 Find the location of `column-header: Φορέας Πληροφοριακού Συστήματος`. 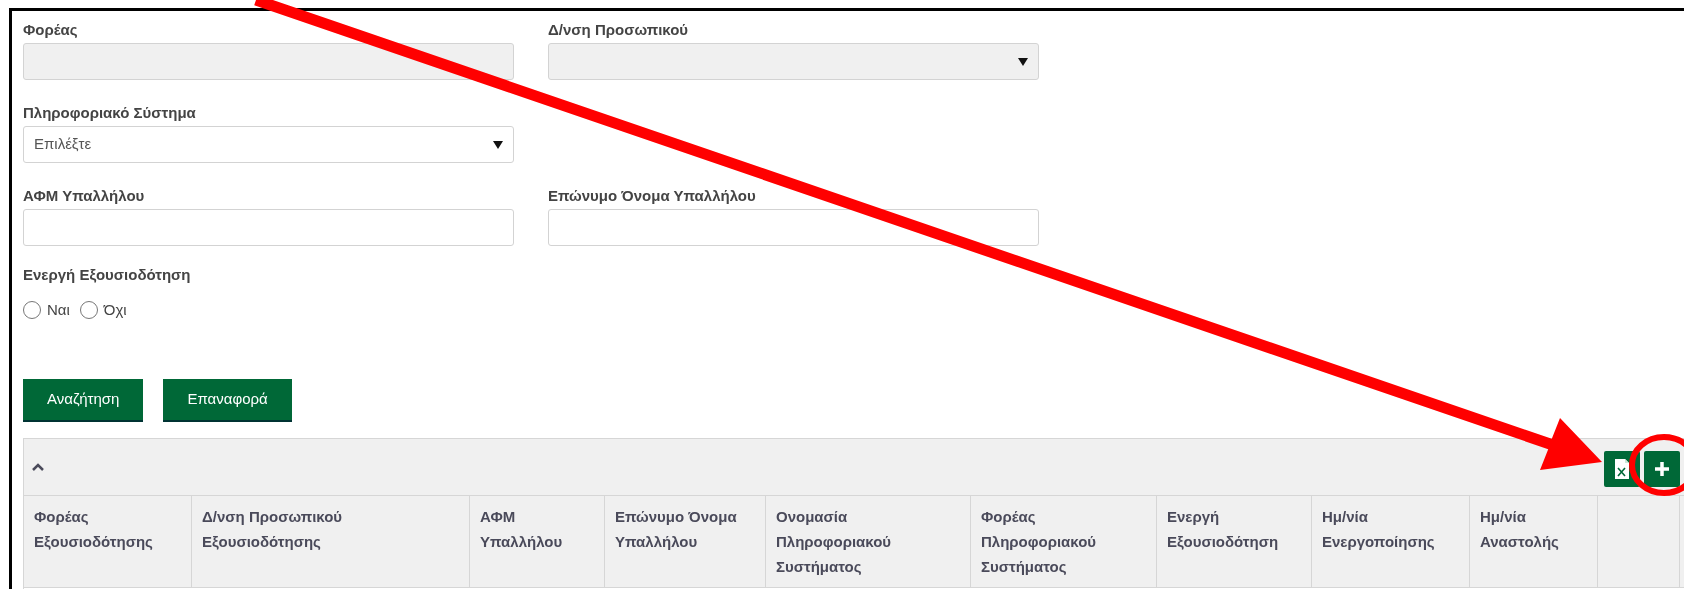

column-header: Φορέας Πληροφοριακού Συστήματος is located at coordinates (1039, 542).